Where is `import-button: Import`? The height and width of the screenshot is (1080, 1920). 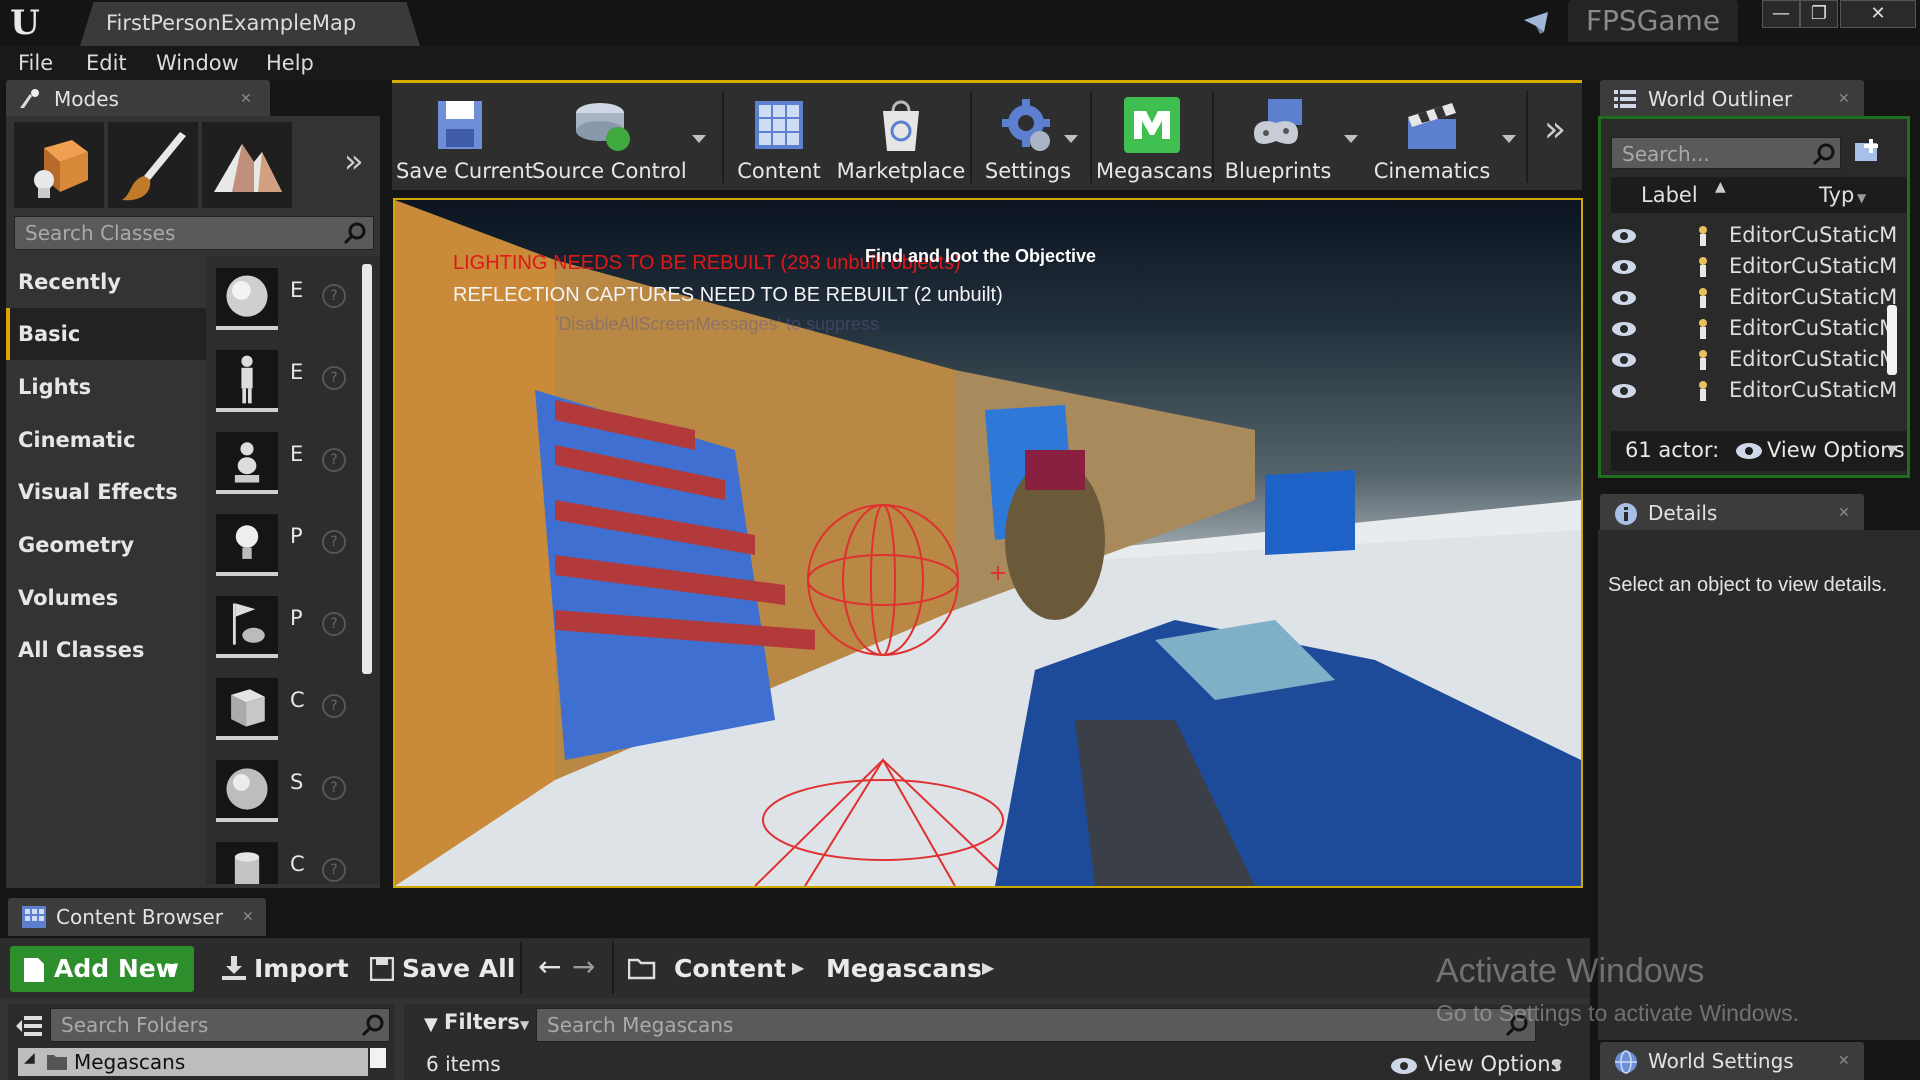
import-button: Import is located at coordinates (283, 969).